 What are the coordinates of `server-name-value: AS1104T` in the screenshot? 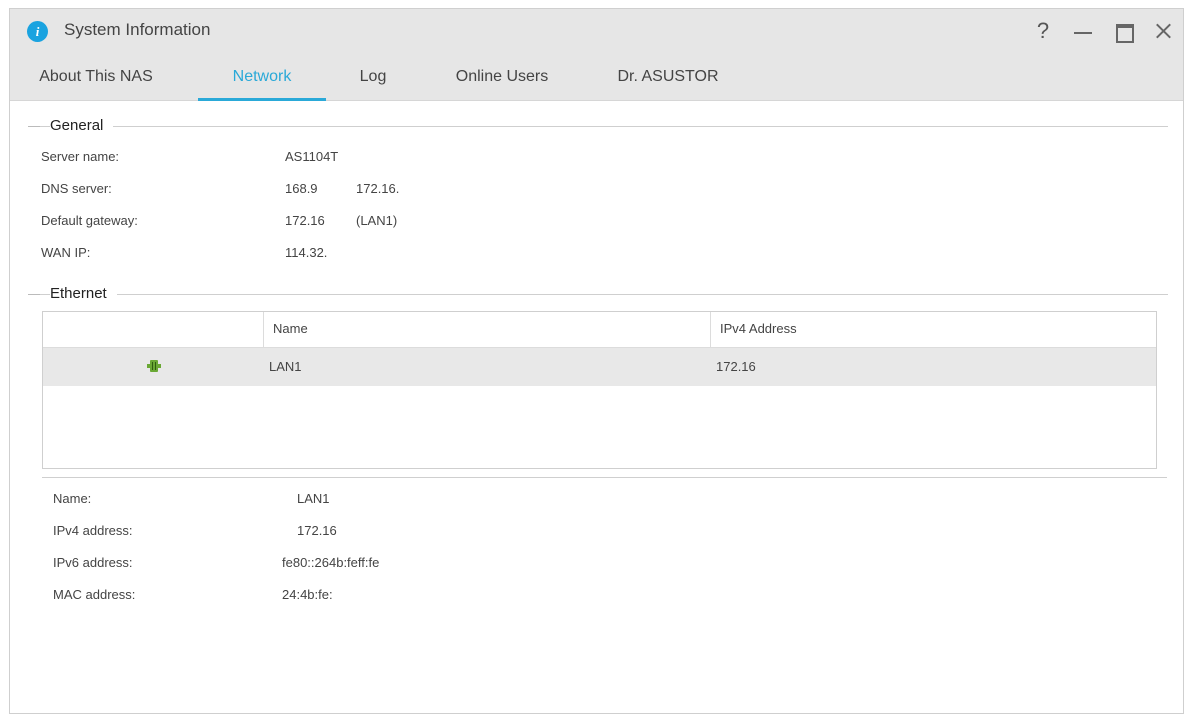 It's located at (312, 156).